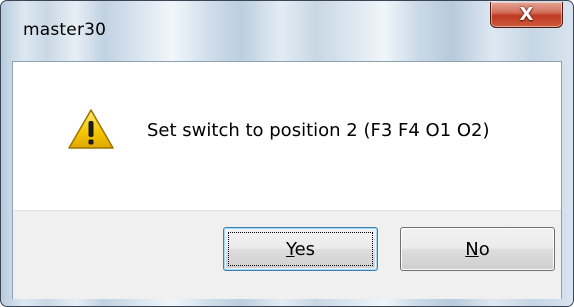 This screenshot has height=307, width=574. I want to click on yes-button: Yes, so click(300, 249).